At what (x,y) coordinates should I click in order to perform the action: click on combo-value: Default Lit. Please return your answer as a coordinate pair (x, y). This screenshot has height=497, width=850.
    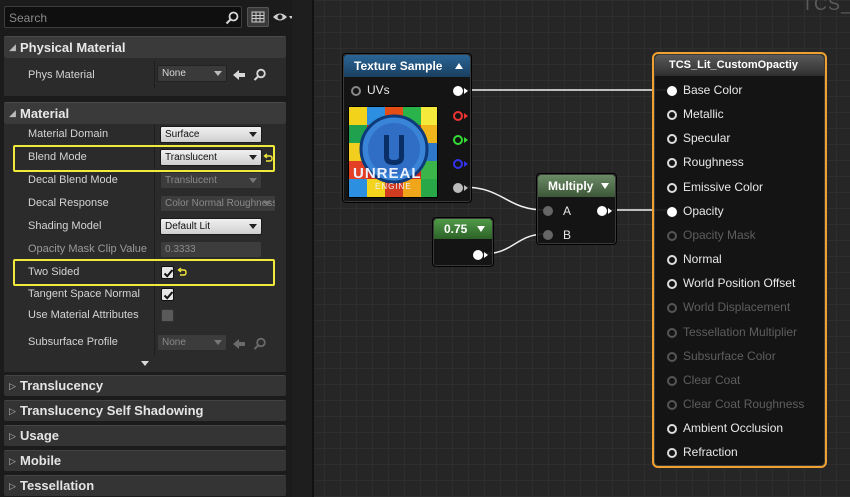
    Looking at the image, I should click on (188, 226).